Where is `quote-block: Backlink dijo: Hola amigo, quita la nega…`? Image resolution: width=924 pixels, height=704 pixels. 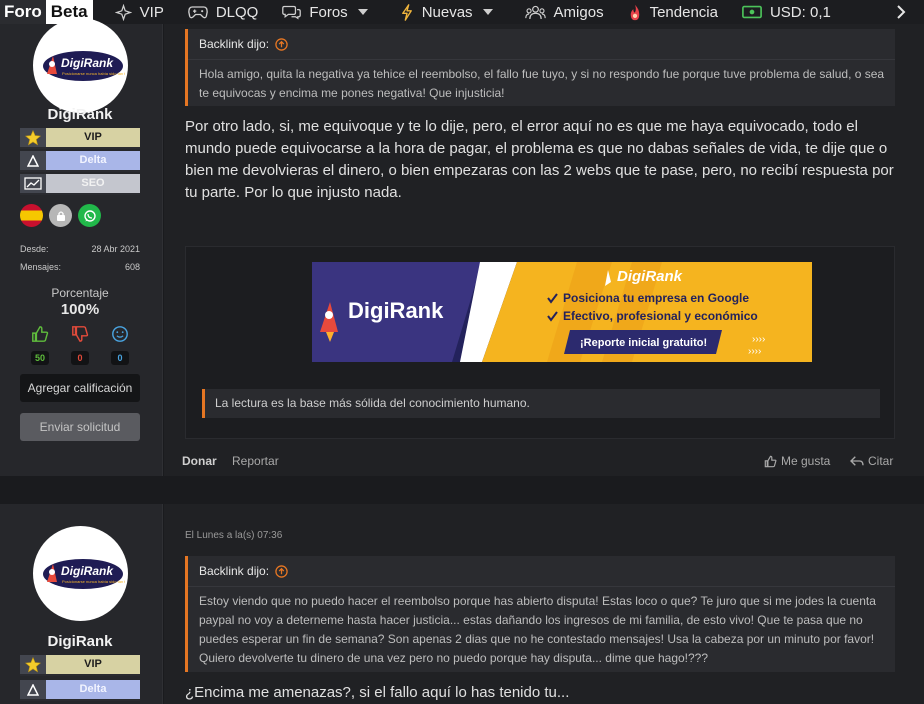 quote-block: Backlink dijo: Hola amigo, quita la nega… is located at coordinates (540, 67).